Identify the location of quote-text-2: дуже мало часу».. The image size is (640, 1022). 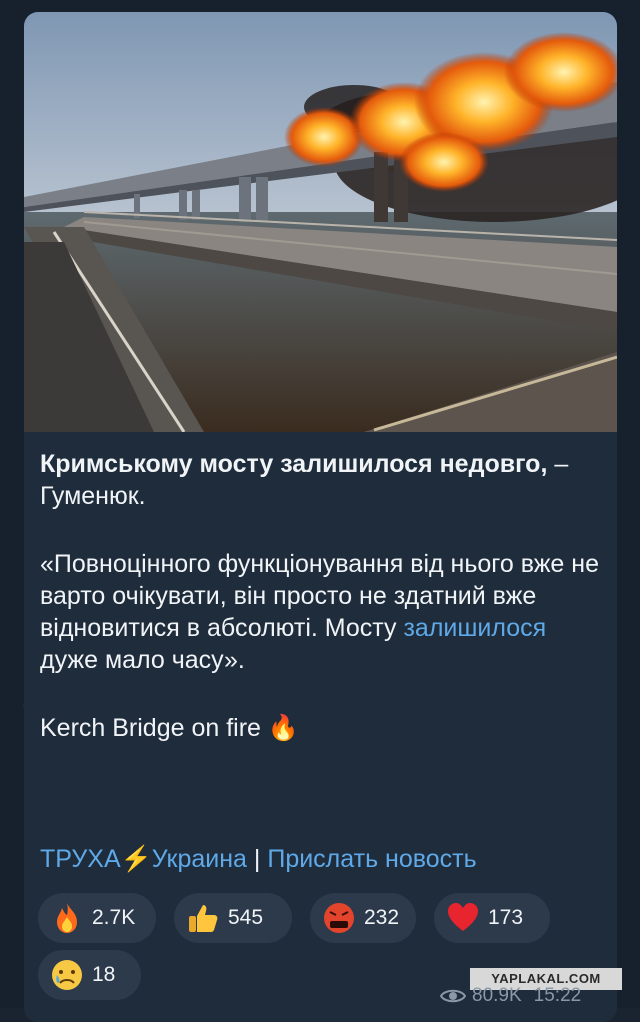
(142, 660).